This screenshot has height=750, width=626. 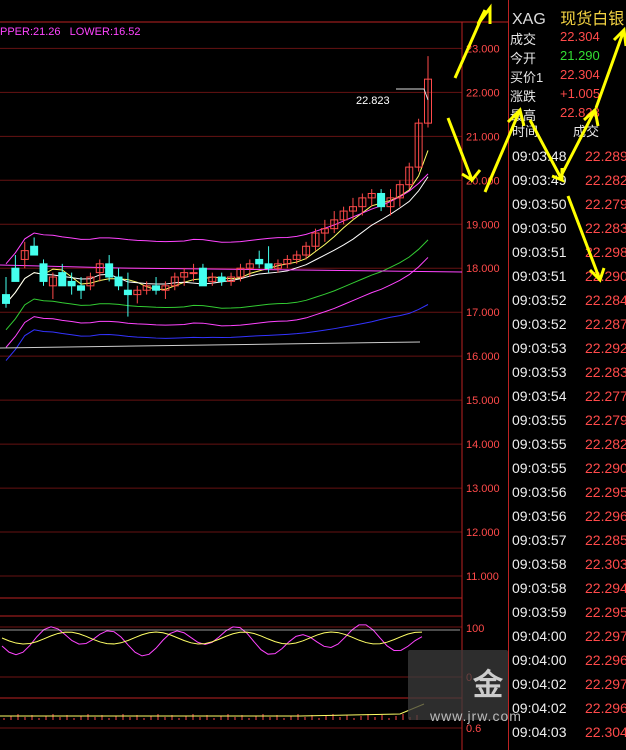 What do you see at coordinates (527, 77) in the screenshot?
I see `quote-label: 买价1` at bounding box center [527, 77].